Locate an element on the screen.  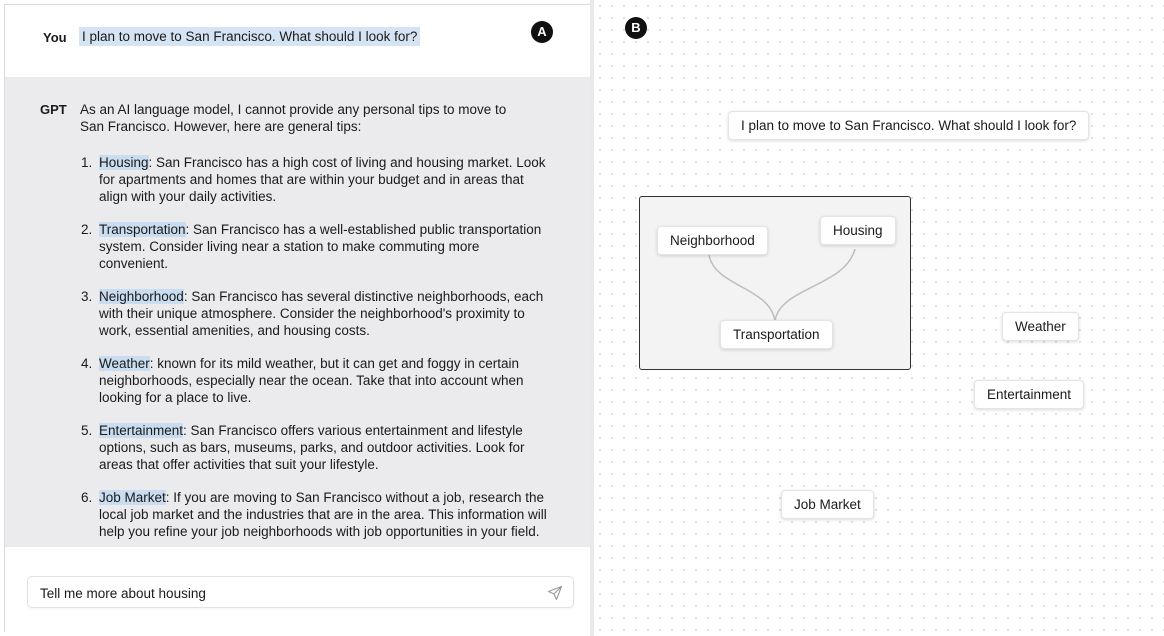
tip-keyword-entertainment: Entertainment is located at coordinates (141, 430).